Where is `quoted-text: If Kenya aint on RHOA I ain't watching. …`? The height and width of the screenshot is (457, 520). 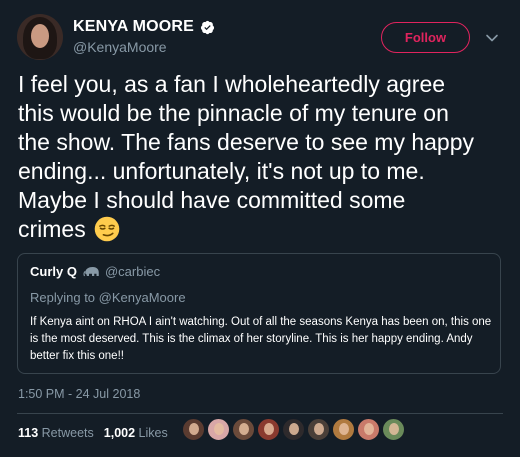
quoted-text: If Kenya aint on RHOA I ain't watching. … is located at coordinates (261, 339).